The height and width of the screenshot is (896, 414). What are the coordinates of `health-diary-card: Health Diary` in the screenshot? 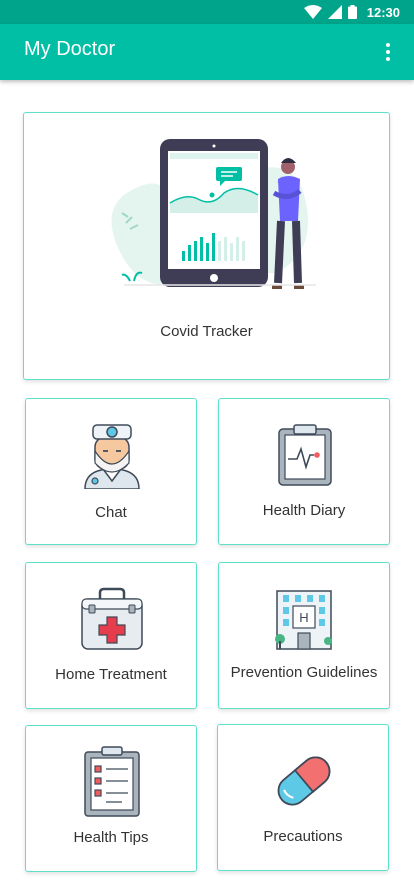 It's located at (304, 471).